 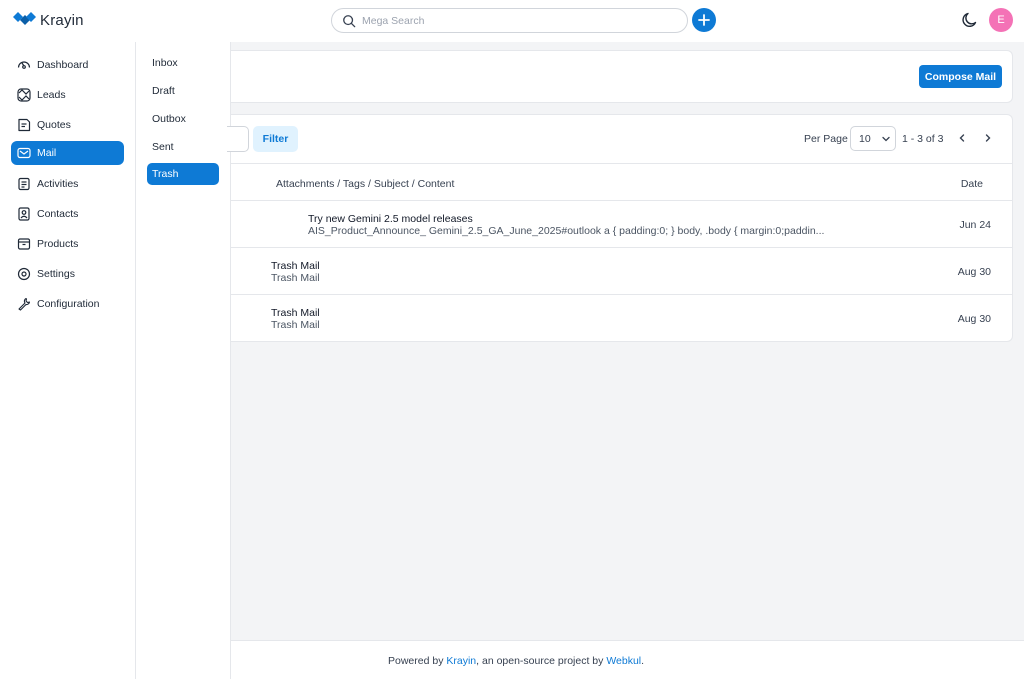 I want to click on sidebar-item-dashboard: Dashboard, so click(x=67, y=65).